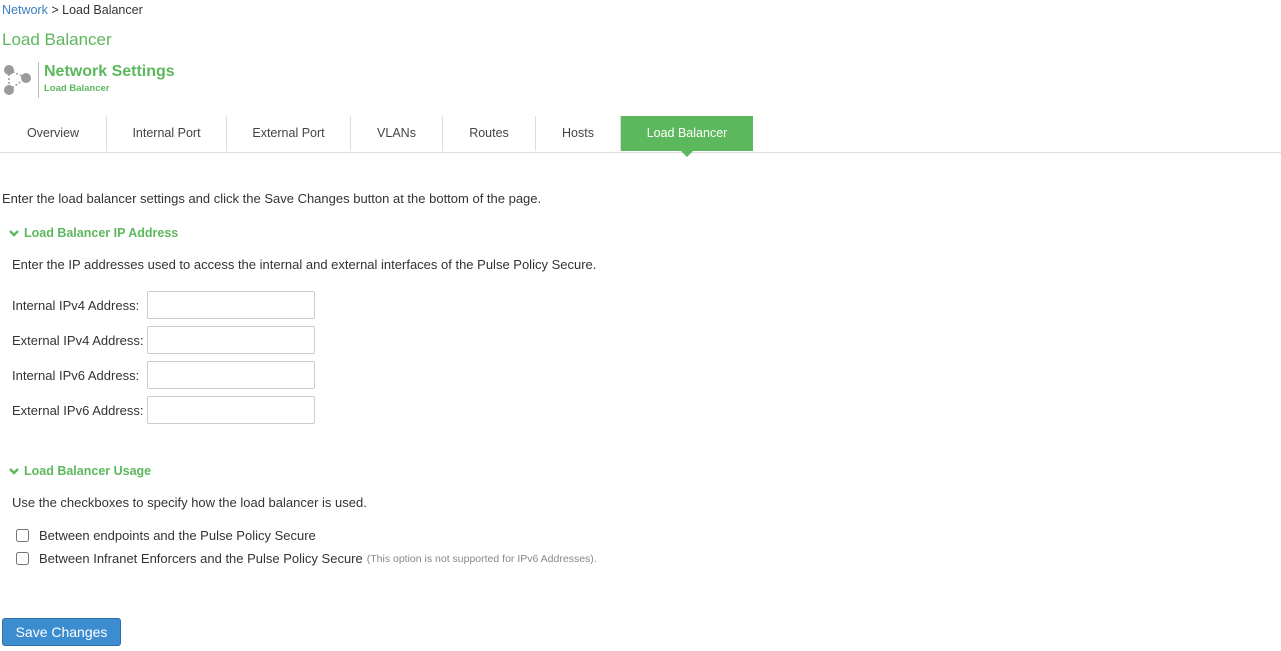 Image resolution: width=1281 pixels, height=651 pixels. I want to click on network-icon, so click(18, 80).